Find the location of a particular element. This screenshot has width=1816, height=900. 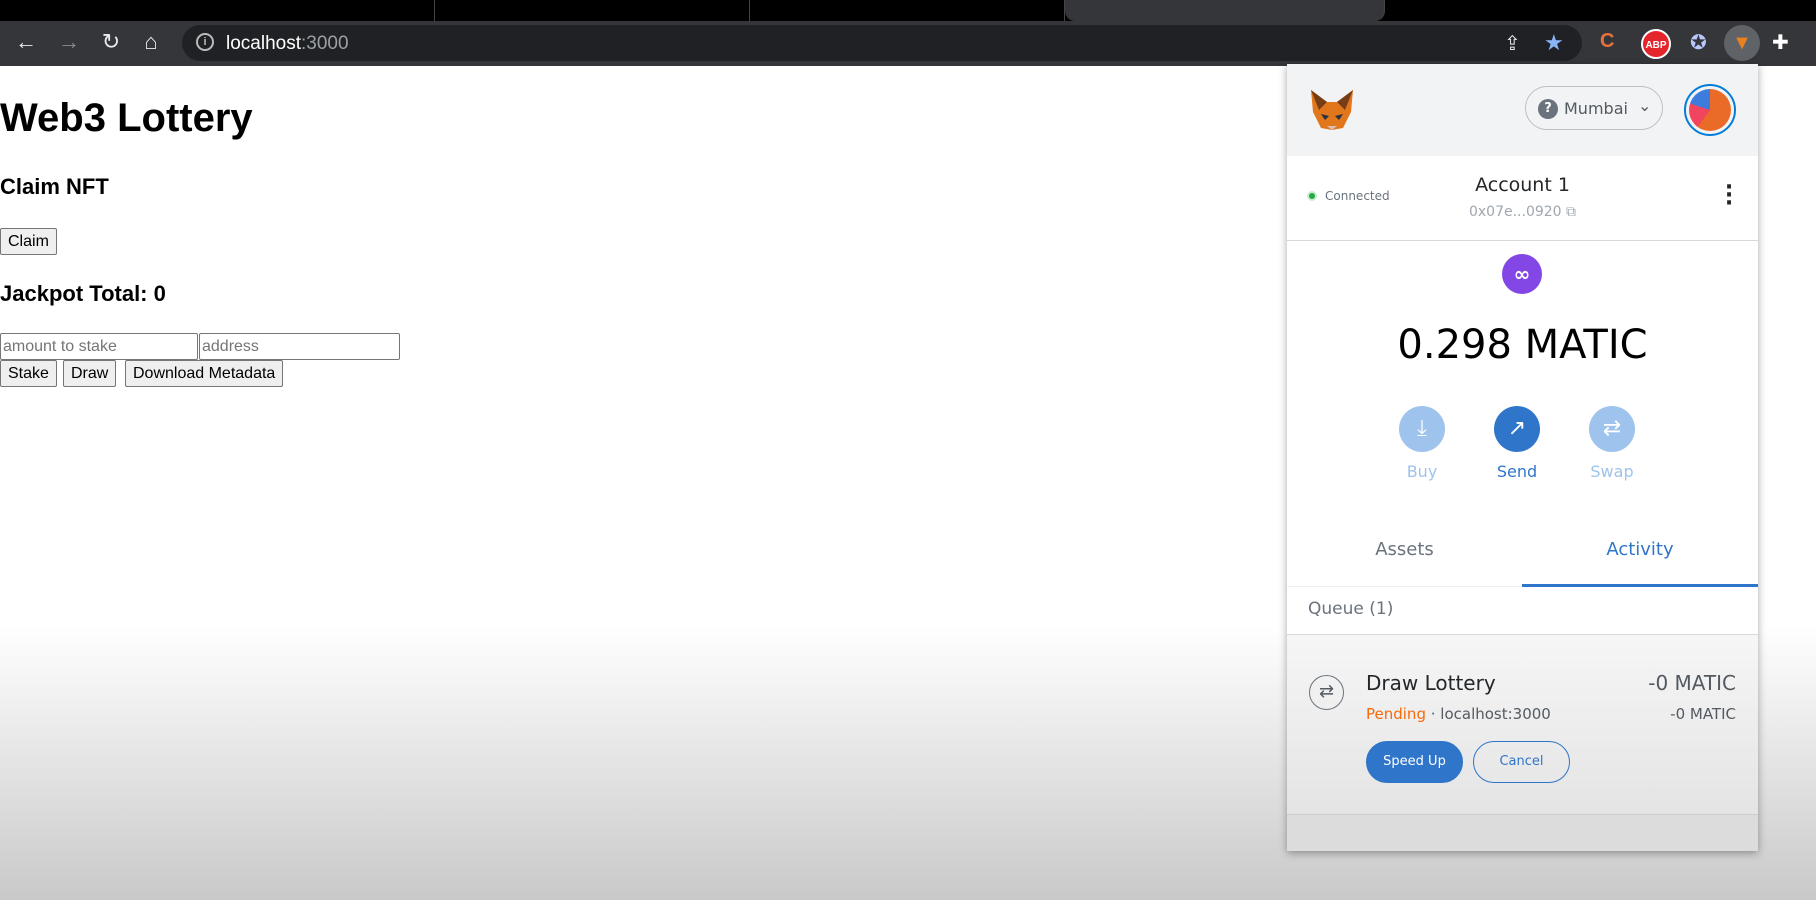

bookmark-star-icon: ★ is located at coordinates (1554, 43).